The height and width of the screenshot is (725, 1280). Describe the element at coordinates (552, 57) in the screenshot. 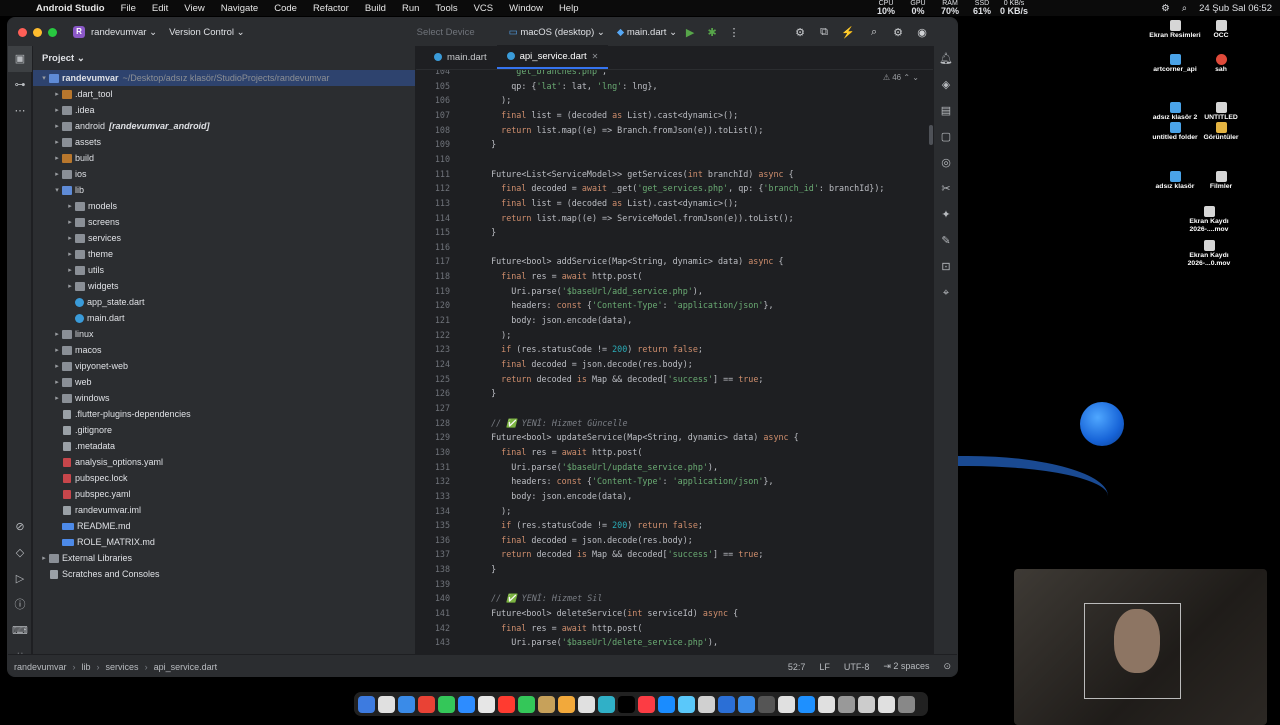

I see `editor-tab: api_service.dart ✕` at that location.